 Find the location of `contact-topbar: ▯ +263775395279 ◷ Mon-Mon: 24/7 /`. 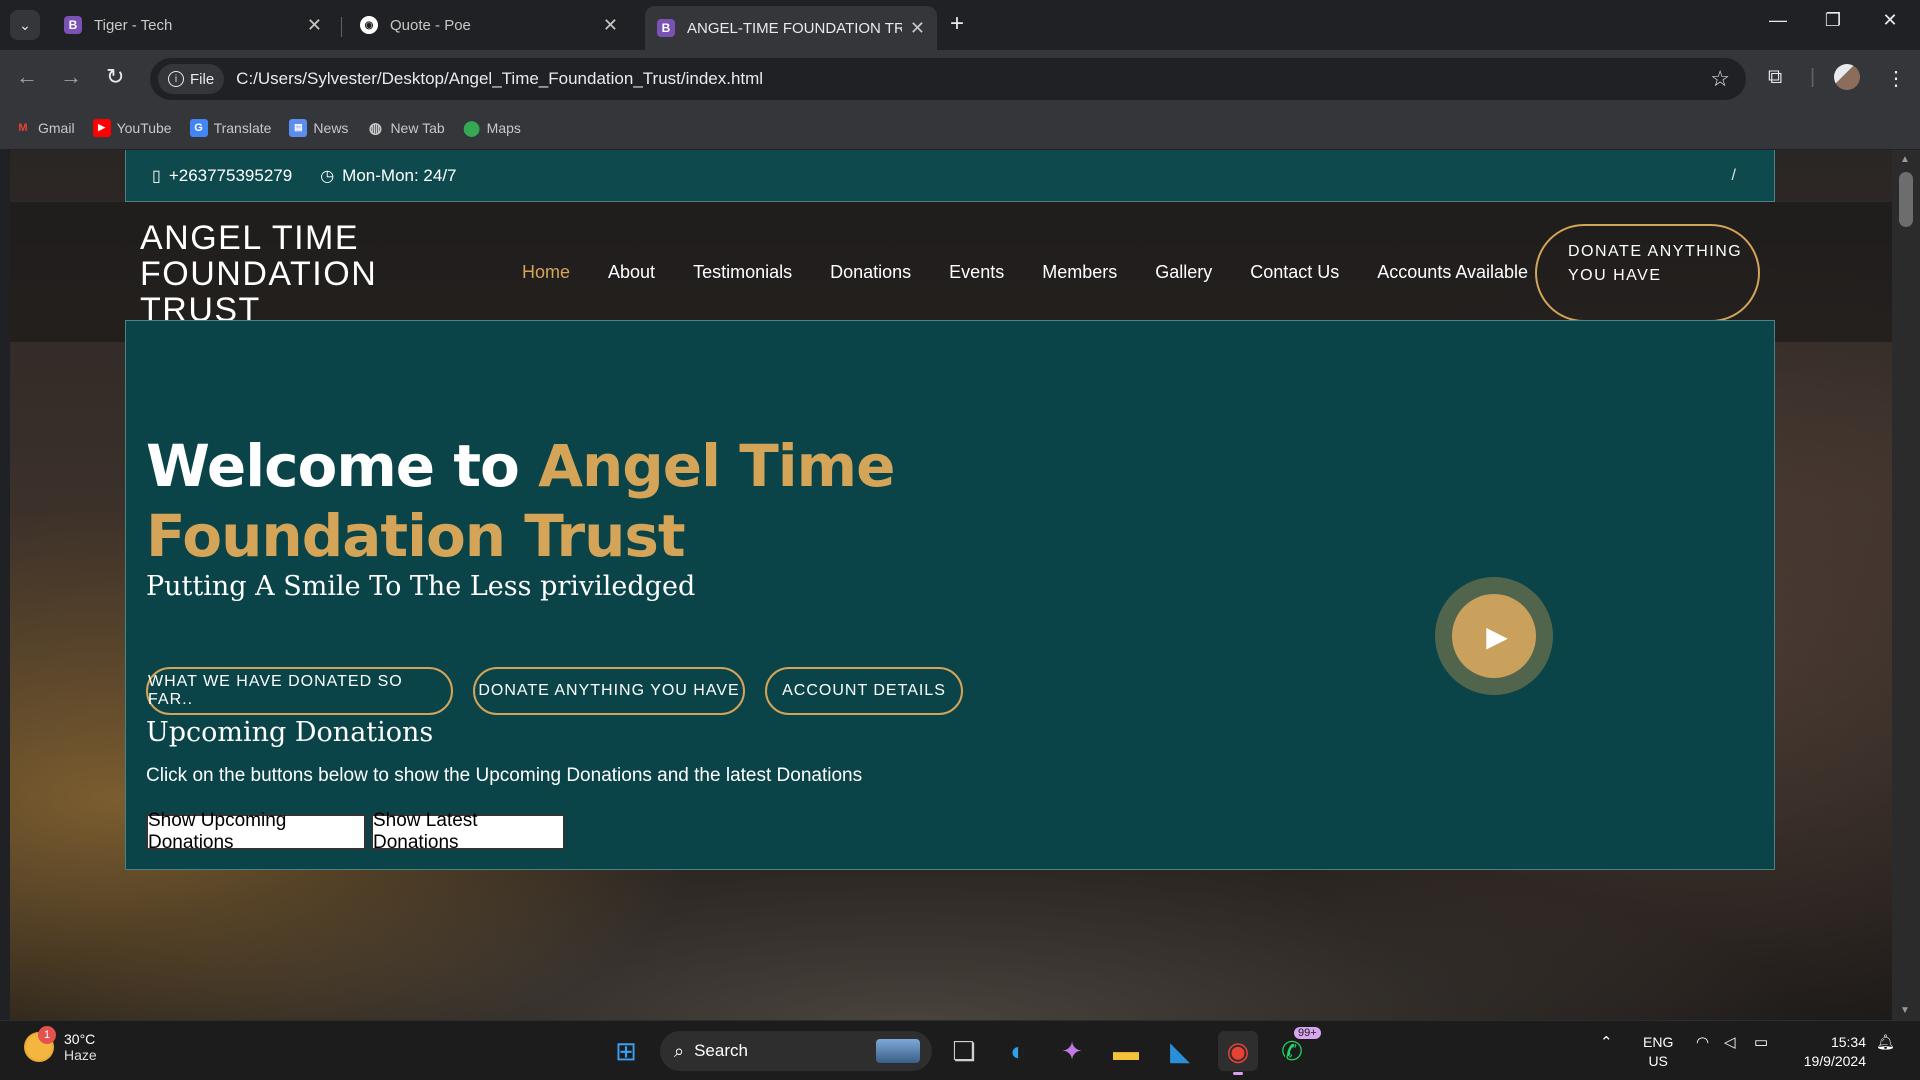

contact-topbar: ▯ +263775395279 ◷ Mon-Mon: 24/7 / is located at coordinates (950, 176).